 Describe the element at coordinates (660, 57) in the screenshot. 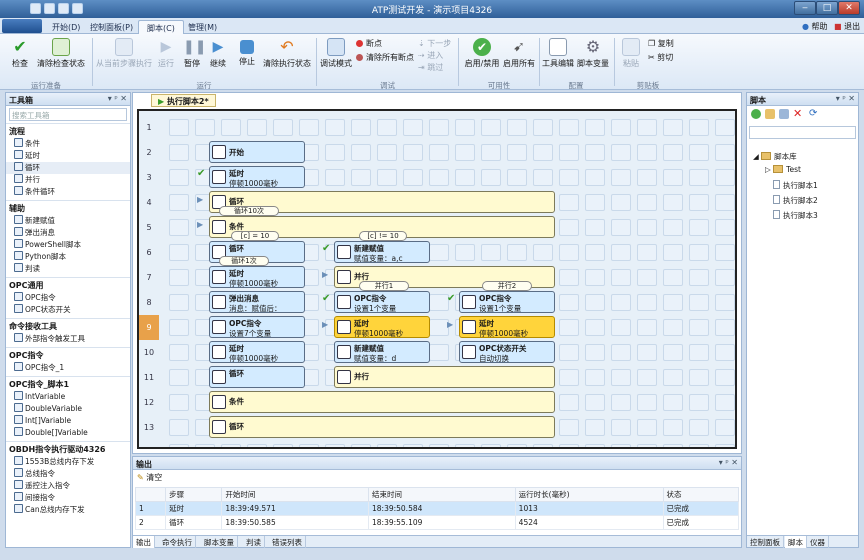

I see `cut-button: ✂ 剪切` at that location.